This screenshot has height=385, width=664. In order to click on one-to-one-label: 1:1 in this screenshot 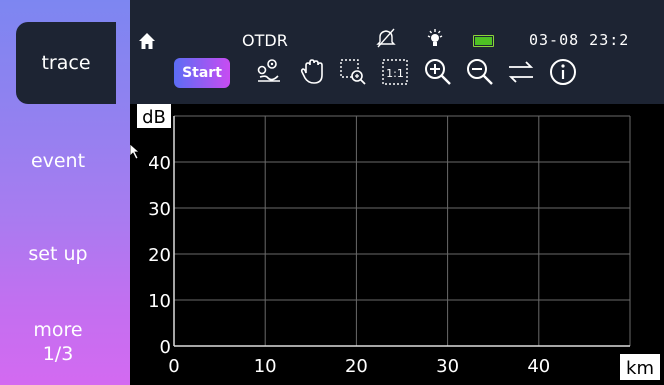, I will do `click(395, 73)`.